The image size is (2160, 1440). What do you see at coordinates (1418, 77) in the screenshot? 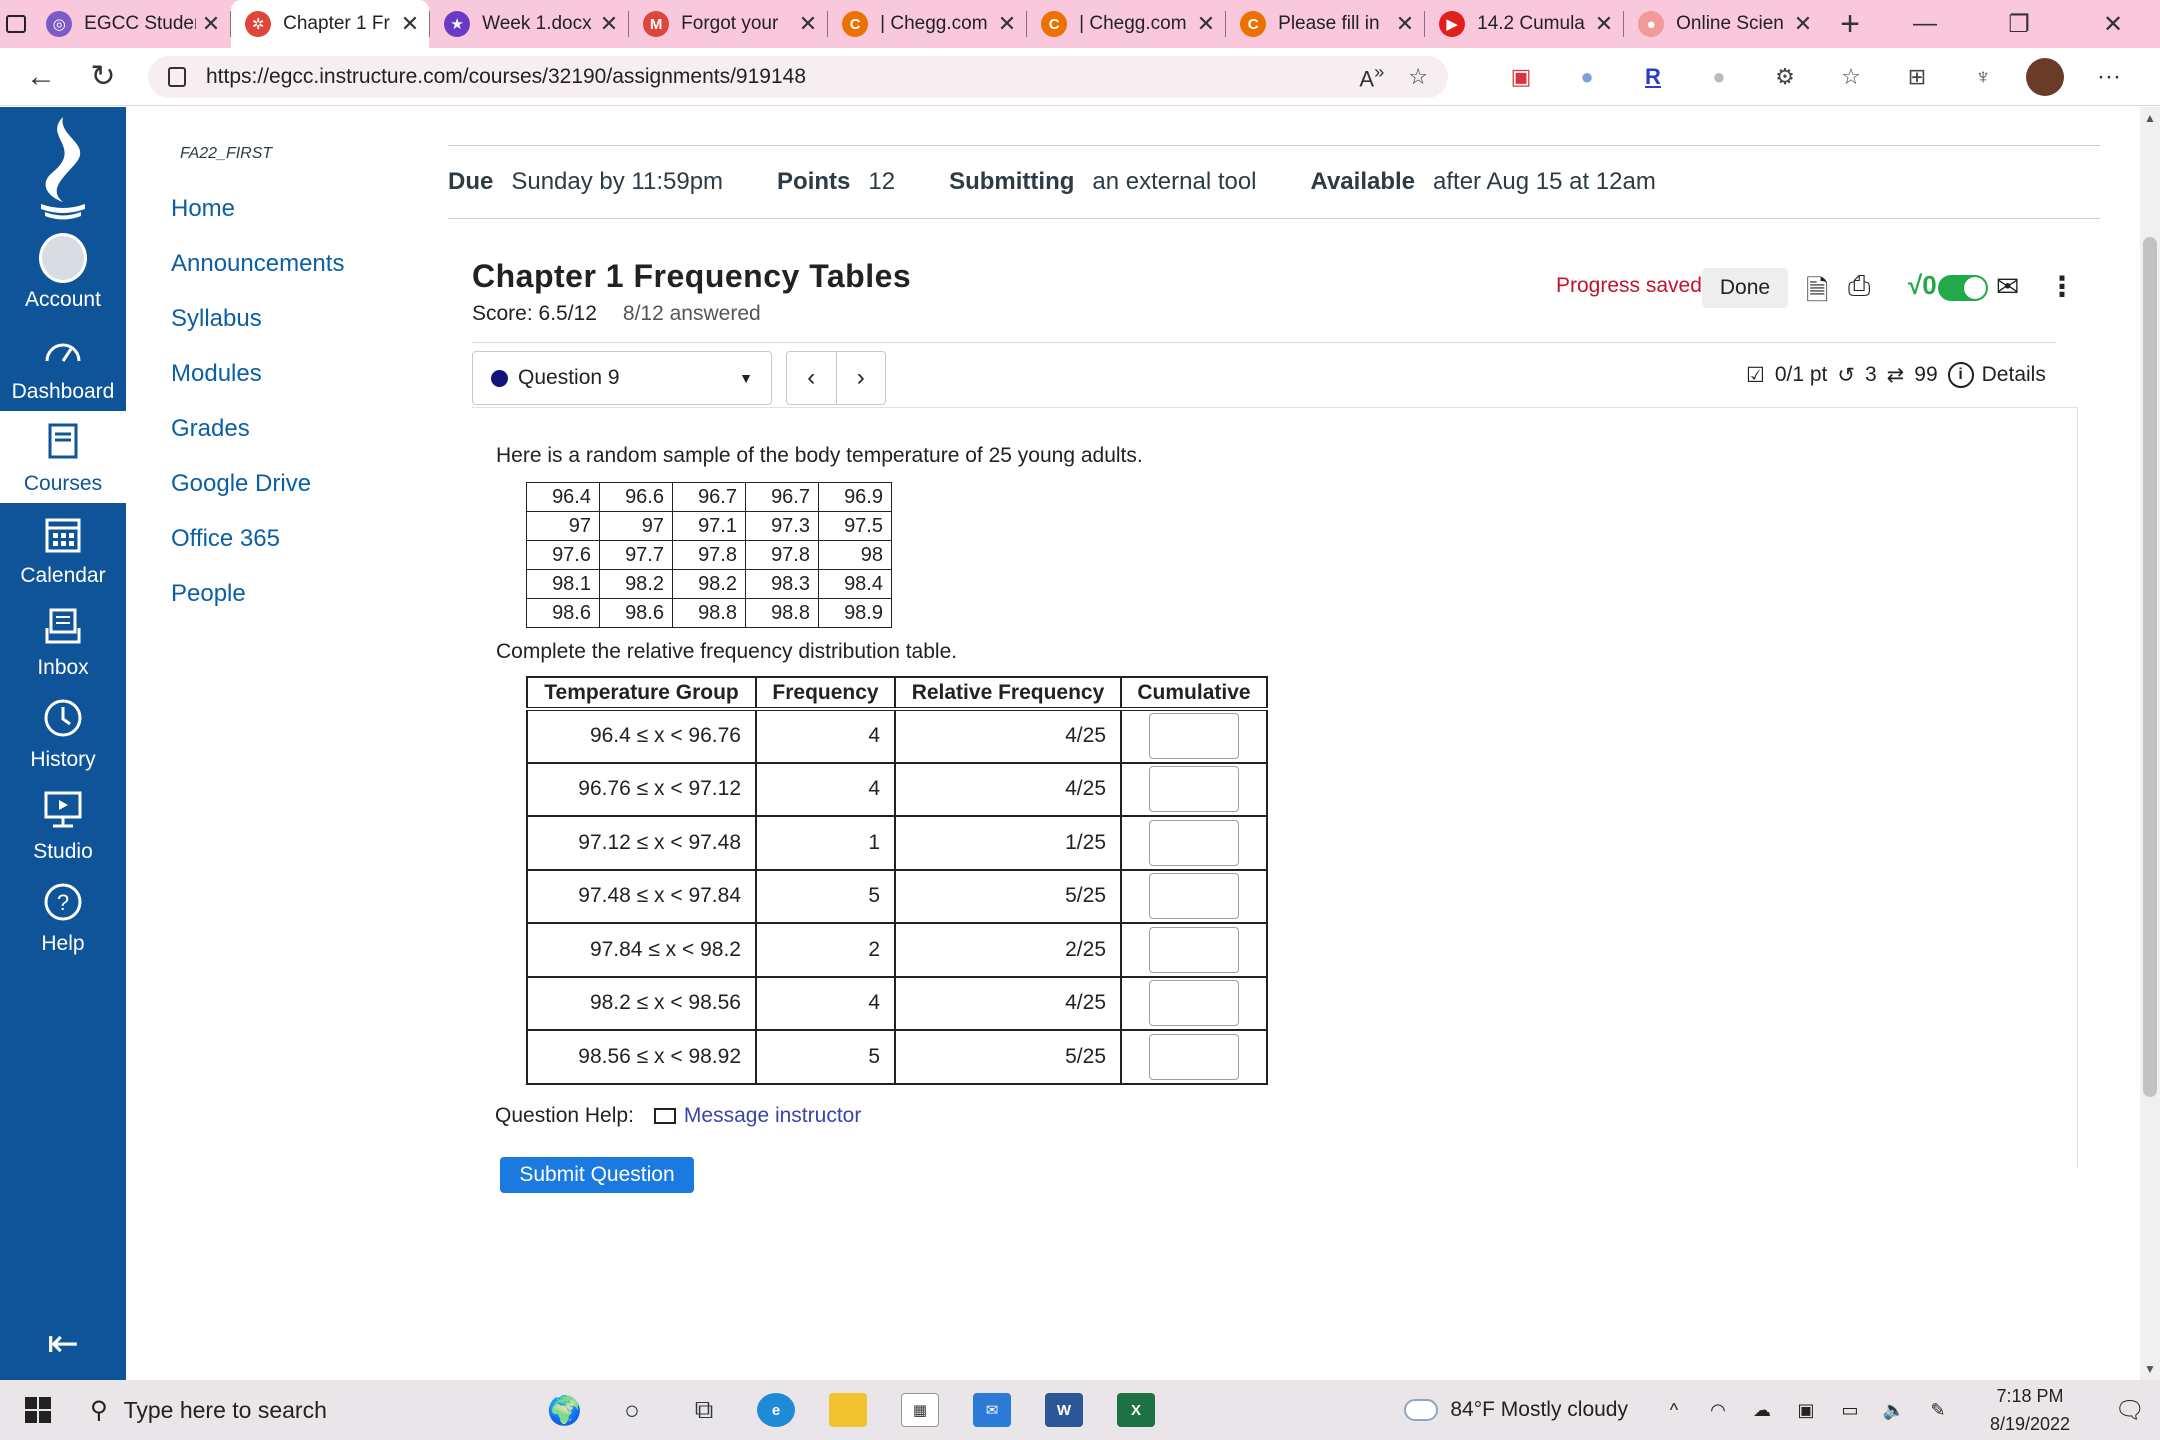
I see `add-favorite-icon: ☆` at bounding box center [1418, 77].